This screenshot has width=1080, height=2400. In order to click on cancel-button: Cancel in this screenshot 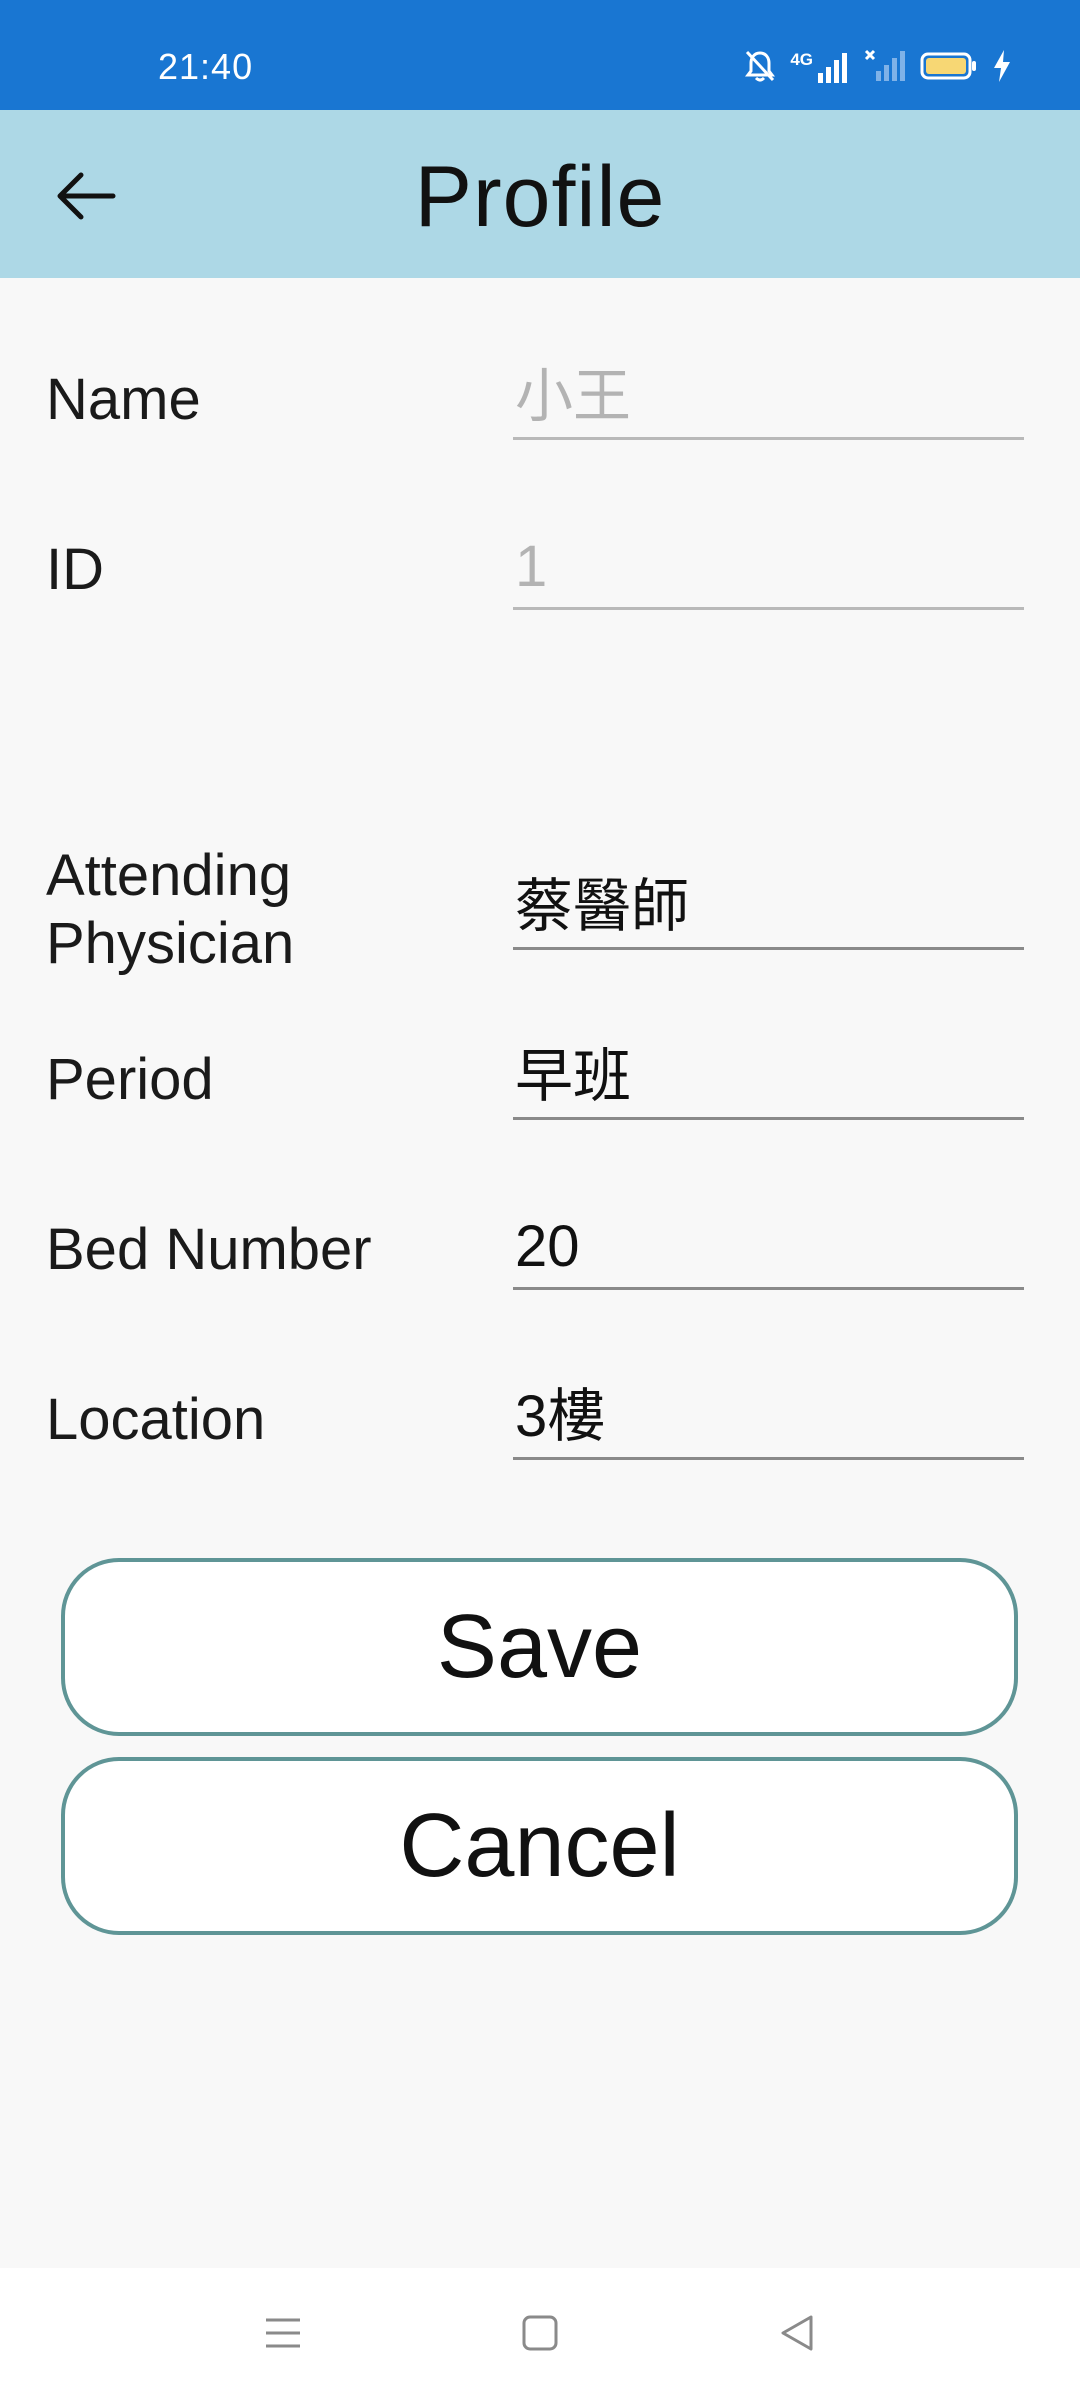, I will do `click(539, 1846)`.